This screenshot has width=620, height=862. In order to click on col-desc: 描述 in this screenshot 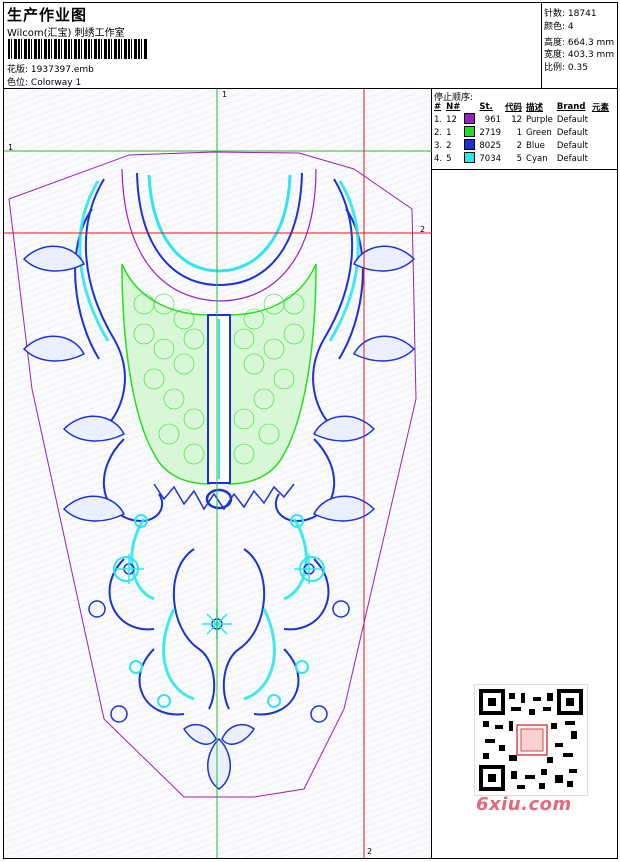, I will do `click(535, 108)`.